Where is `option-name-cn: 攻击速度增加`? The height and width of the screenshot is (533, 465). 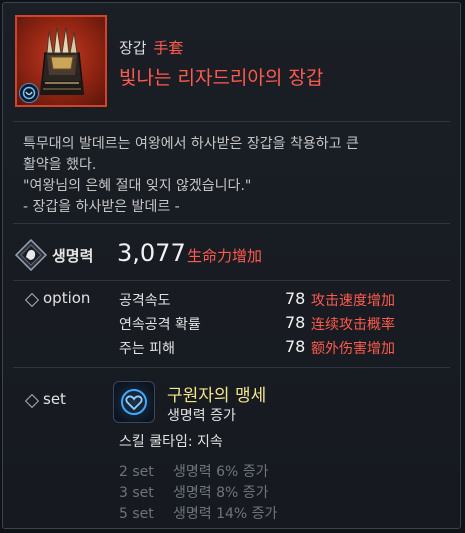 option-name-cn: 攻击速度增加 is located at coordinates (353, 301).